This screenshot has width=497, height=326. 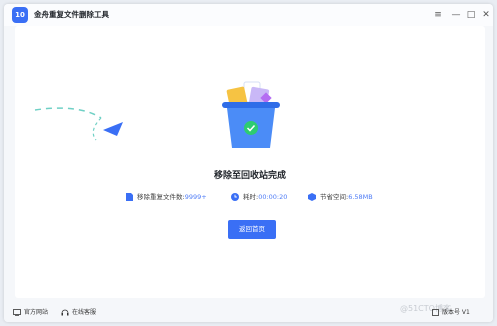 What do you see at coordinates (435, 312) in the screenshot?
I see `version-icon` at bounding box center [435, 312].